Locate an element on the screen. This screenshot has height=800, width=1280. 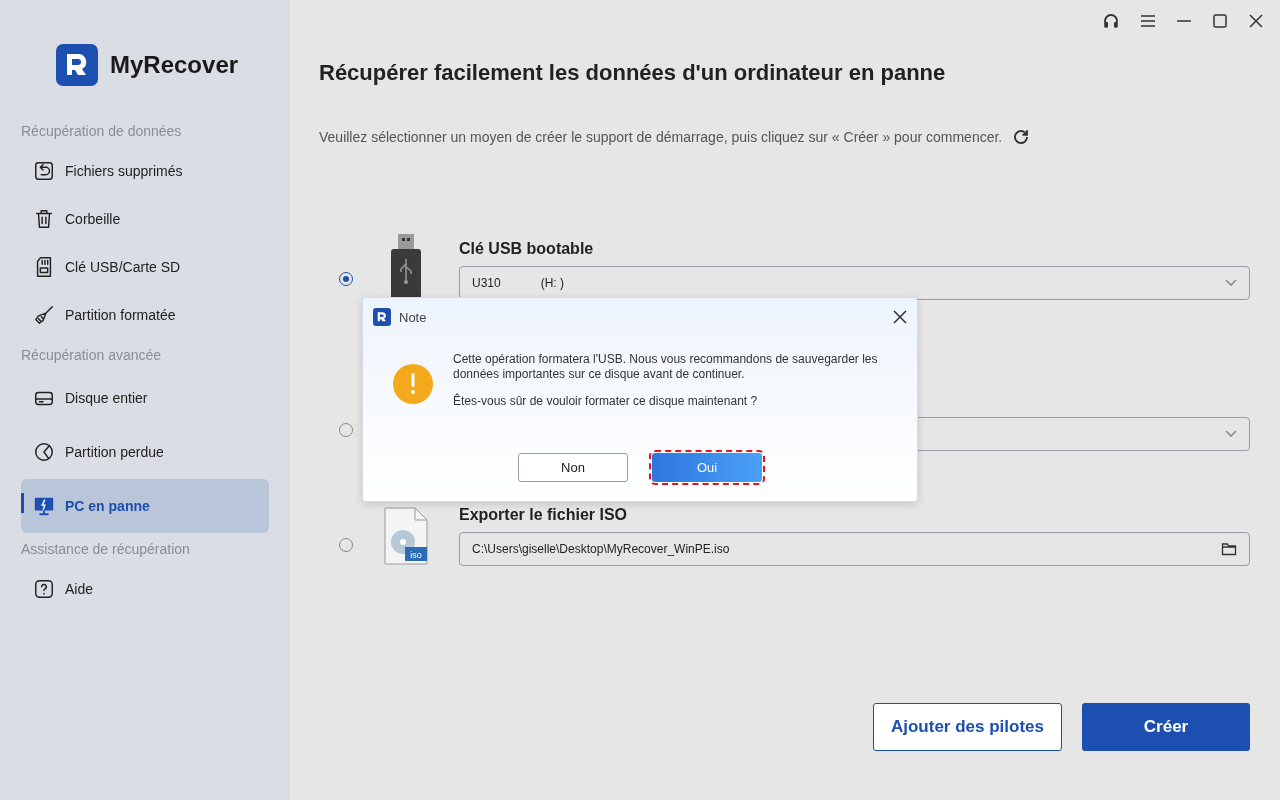
dialog-question: Êtes-vous sûr de vouloir formater ce disque maintenant ? is located at coordinates (606, 401).